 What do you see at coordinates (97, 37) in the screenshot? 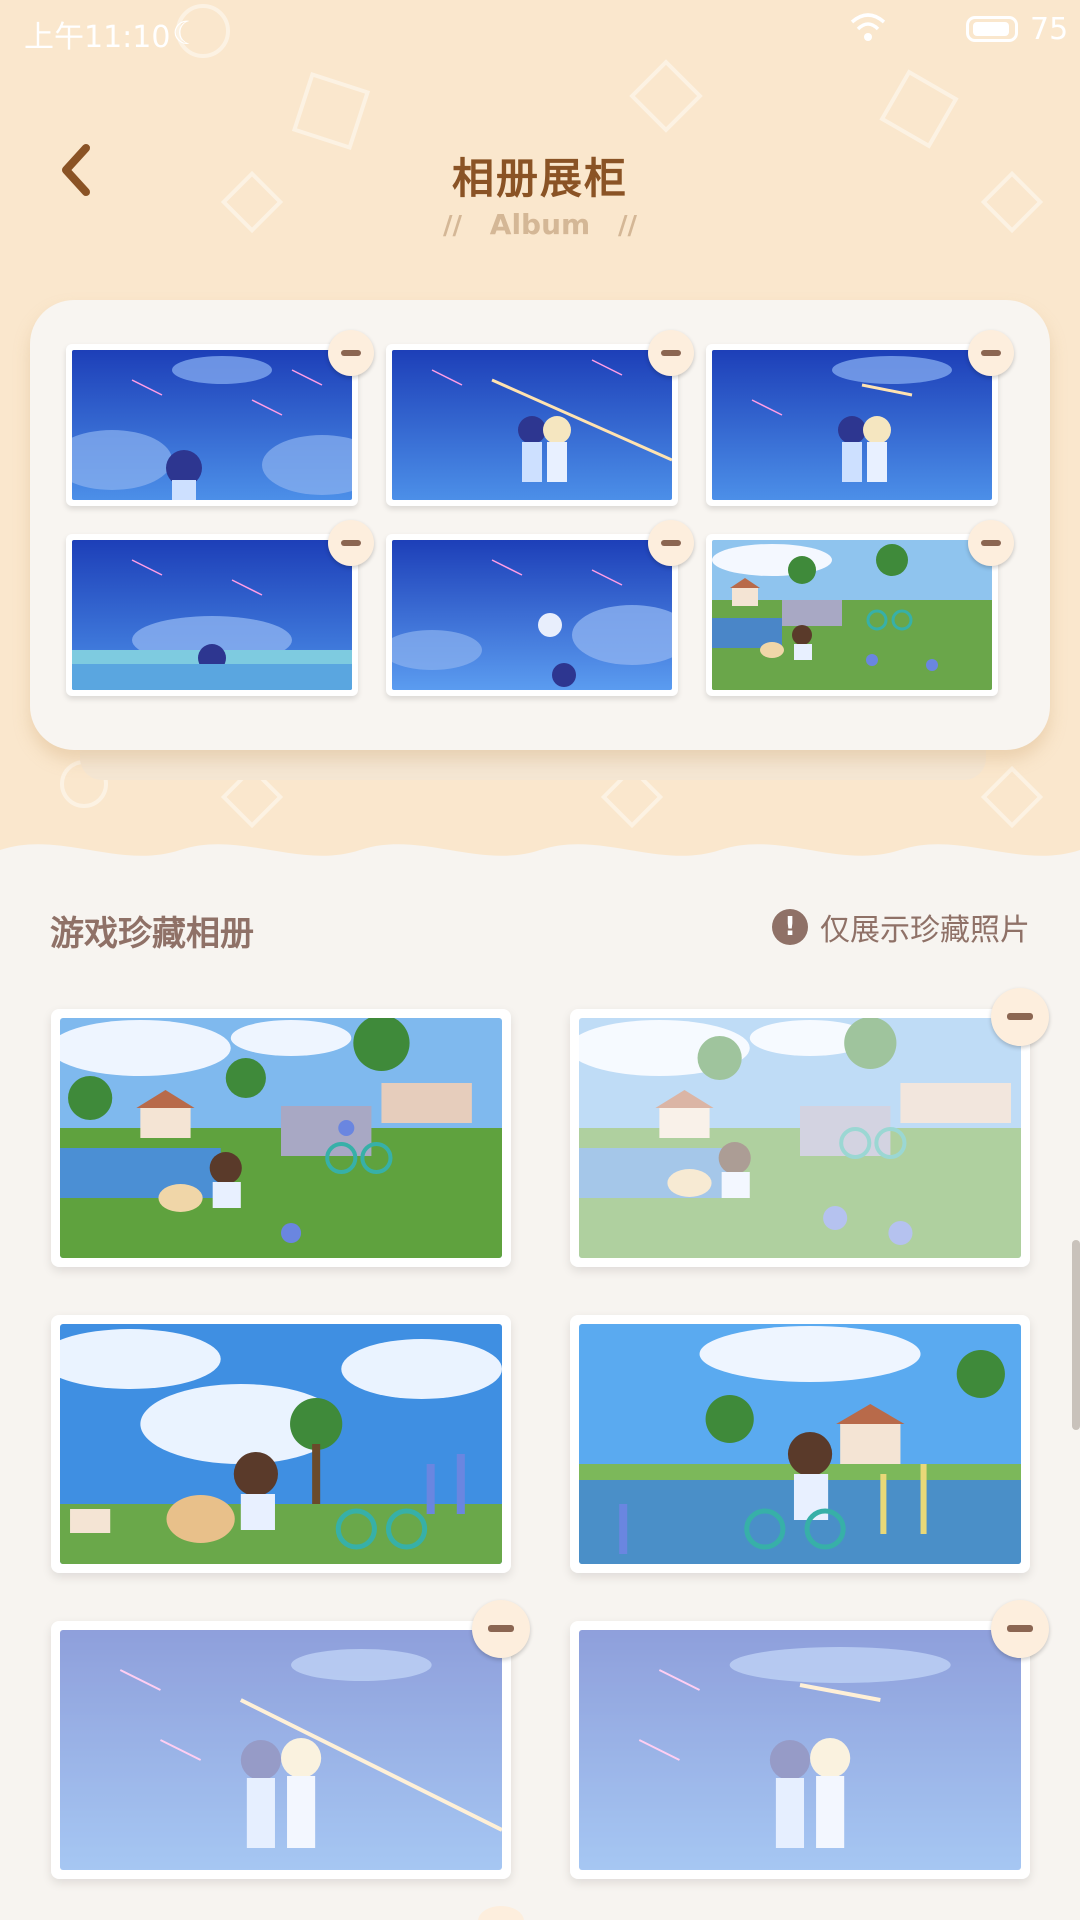
I see `status-time: 上午11:10` at bounding box center [97, 37].